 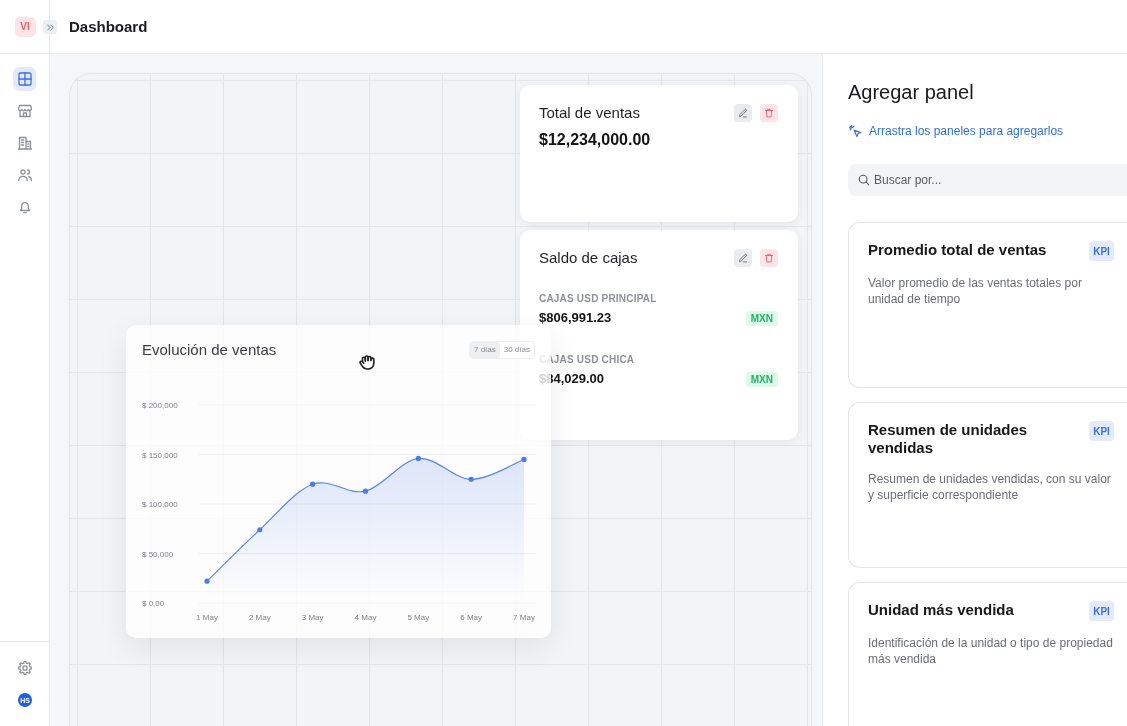 I want to click on y-axis-label: $ 200,000, so click(x=160, y=405).